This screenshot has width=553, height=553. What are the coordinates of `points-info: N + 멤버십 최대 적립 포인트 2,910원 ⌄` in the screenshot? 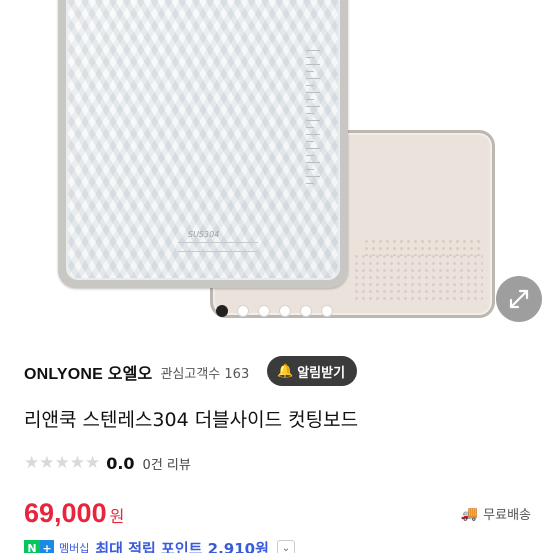 It's located at (159, 545).